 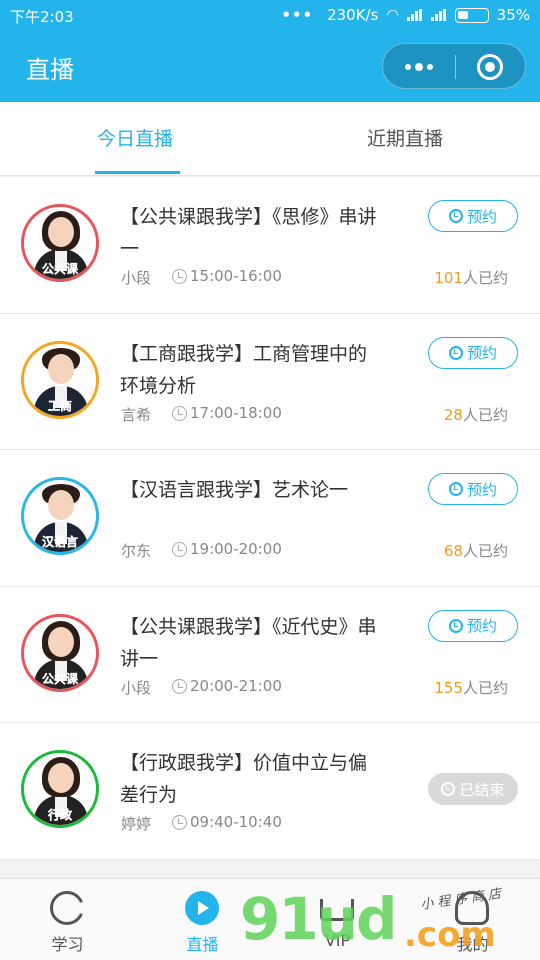 I want to click on avatar: 汉语言, so click(x=60, y=516).